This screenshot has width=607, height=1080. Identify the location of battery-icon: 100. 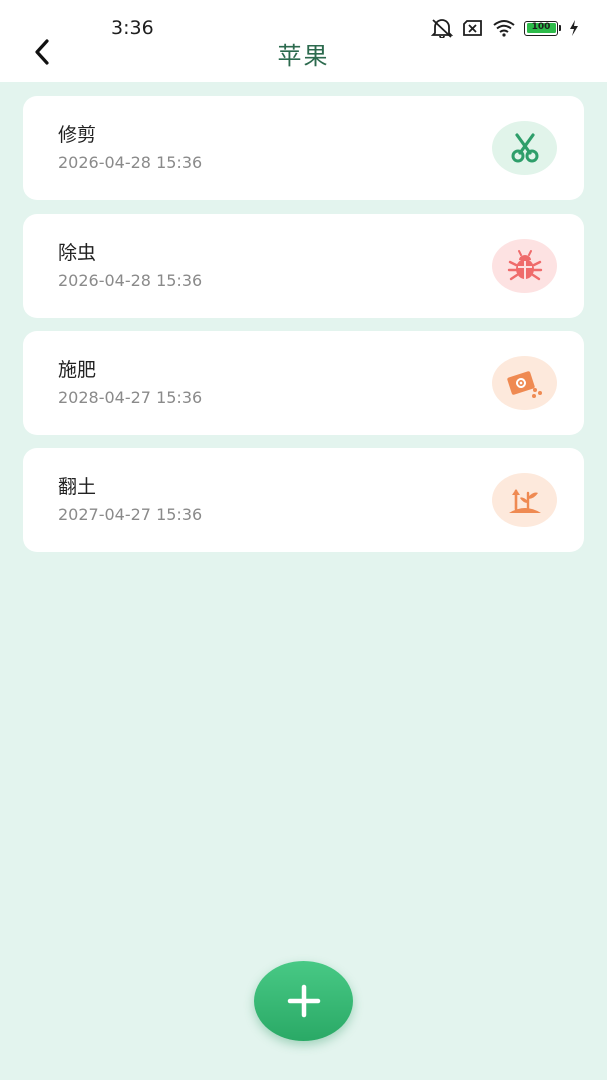
(542, 28).